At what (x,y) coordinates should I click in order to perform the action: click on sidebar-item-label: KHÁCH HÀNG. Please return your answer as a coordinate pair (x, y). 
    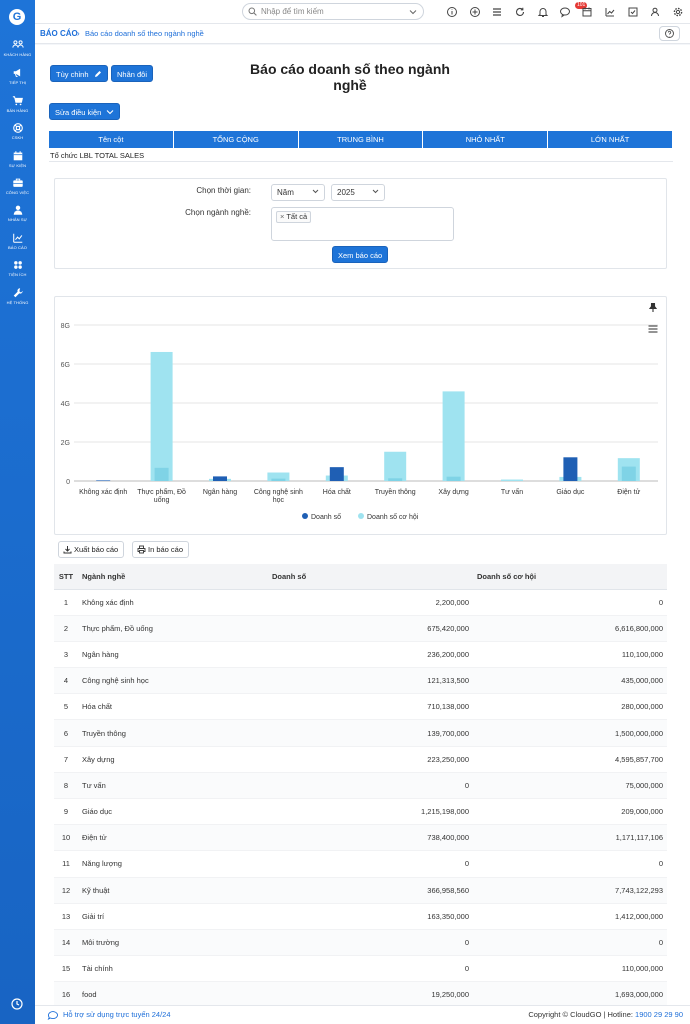
    Looking at the image, I should click on (17, 54).